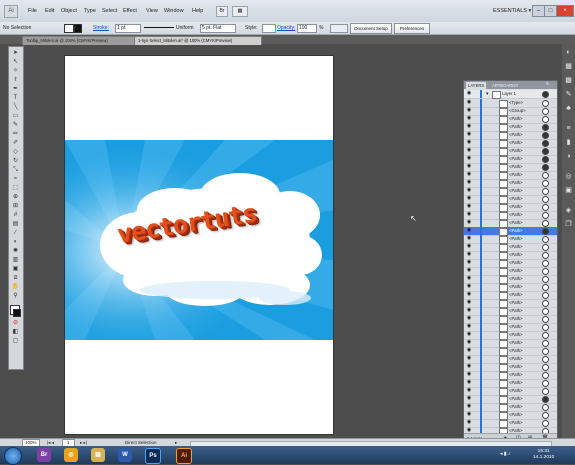 The width and height of the screenshot is (575, 465). What do you see at coordinates (15, 53) in the screenshot?
I see `selection-tool-icon: ➤` at bounding box center [15, 53].